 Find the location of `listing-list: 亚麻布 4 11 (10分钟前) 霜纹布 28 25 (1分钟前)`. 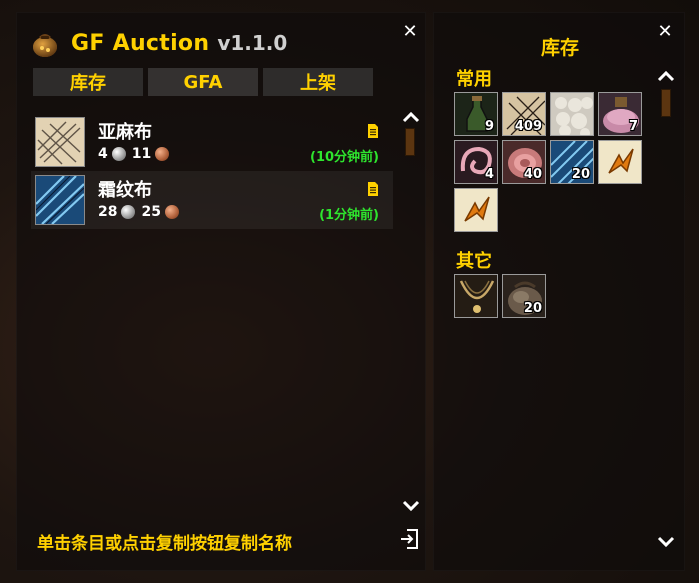

listing-list: 亚麻布 4 11 (10分钟前) 霜纹布 28 25 (1分钟前) is located at coordinates (212, 171).